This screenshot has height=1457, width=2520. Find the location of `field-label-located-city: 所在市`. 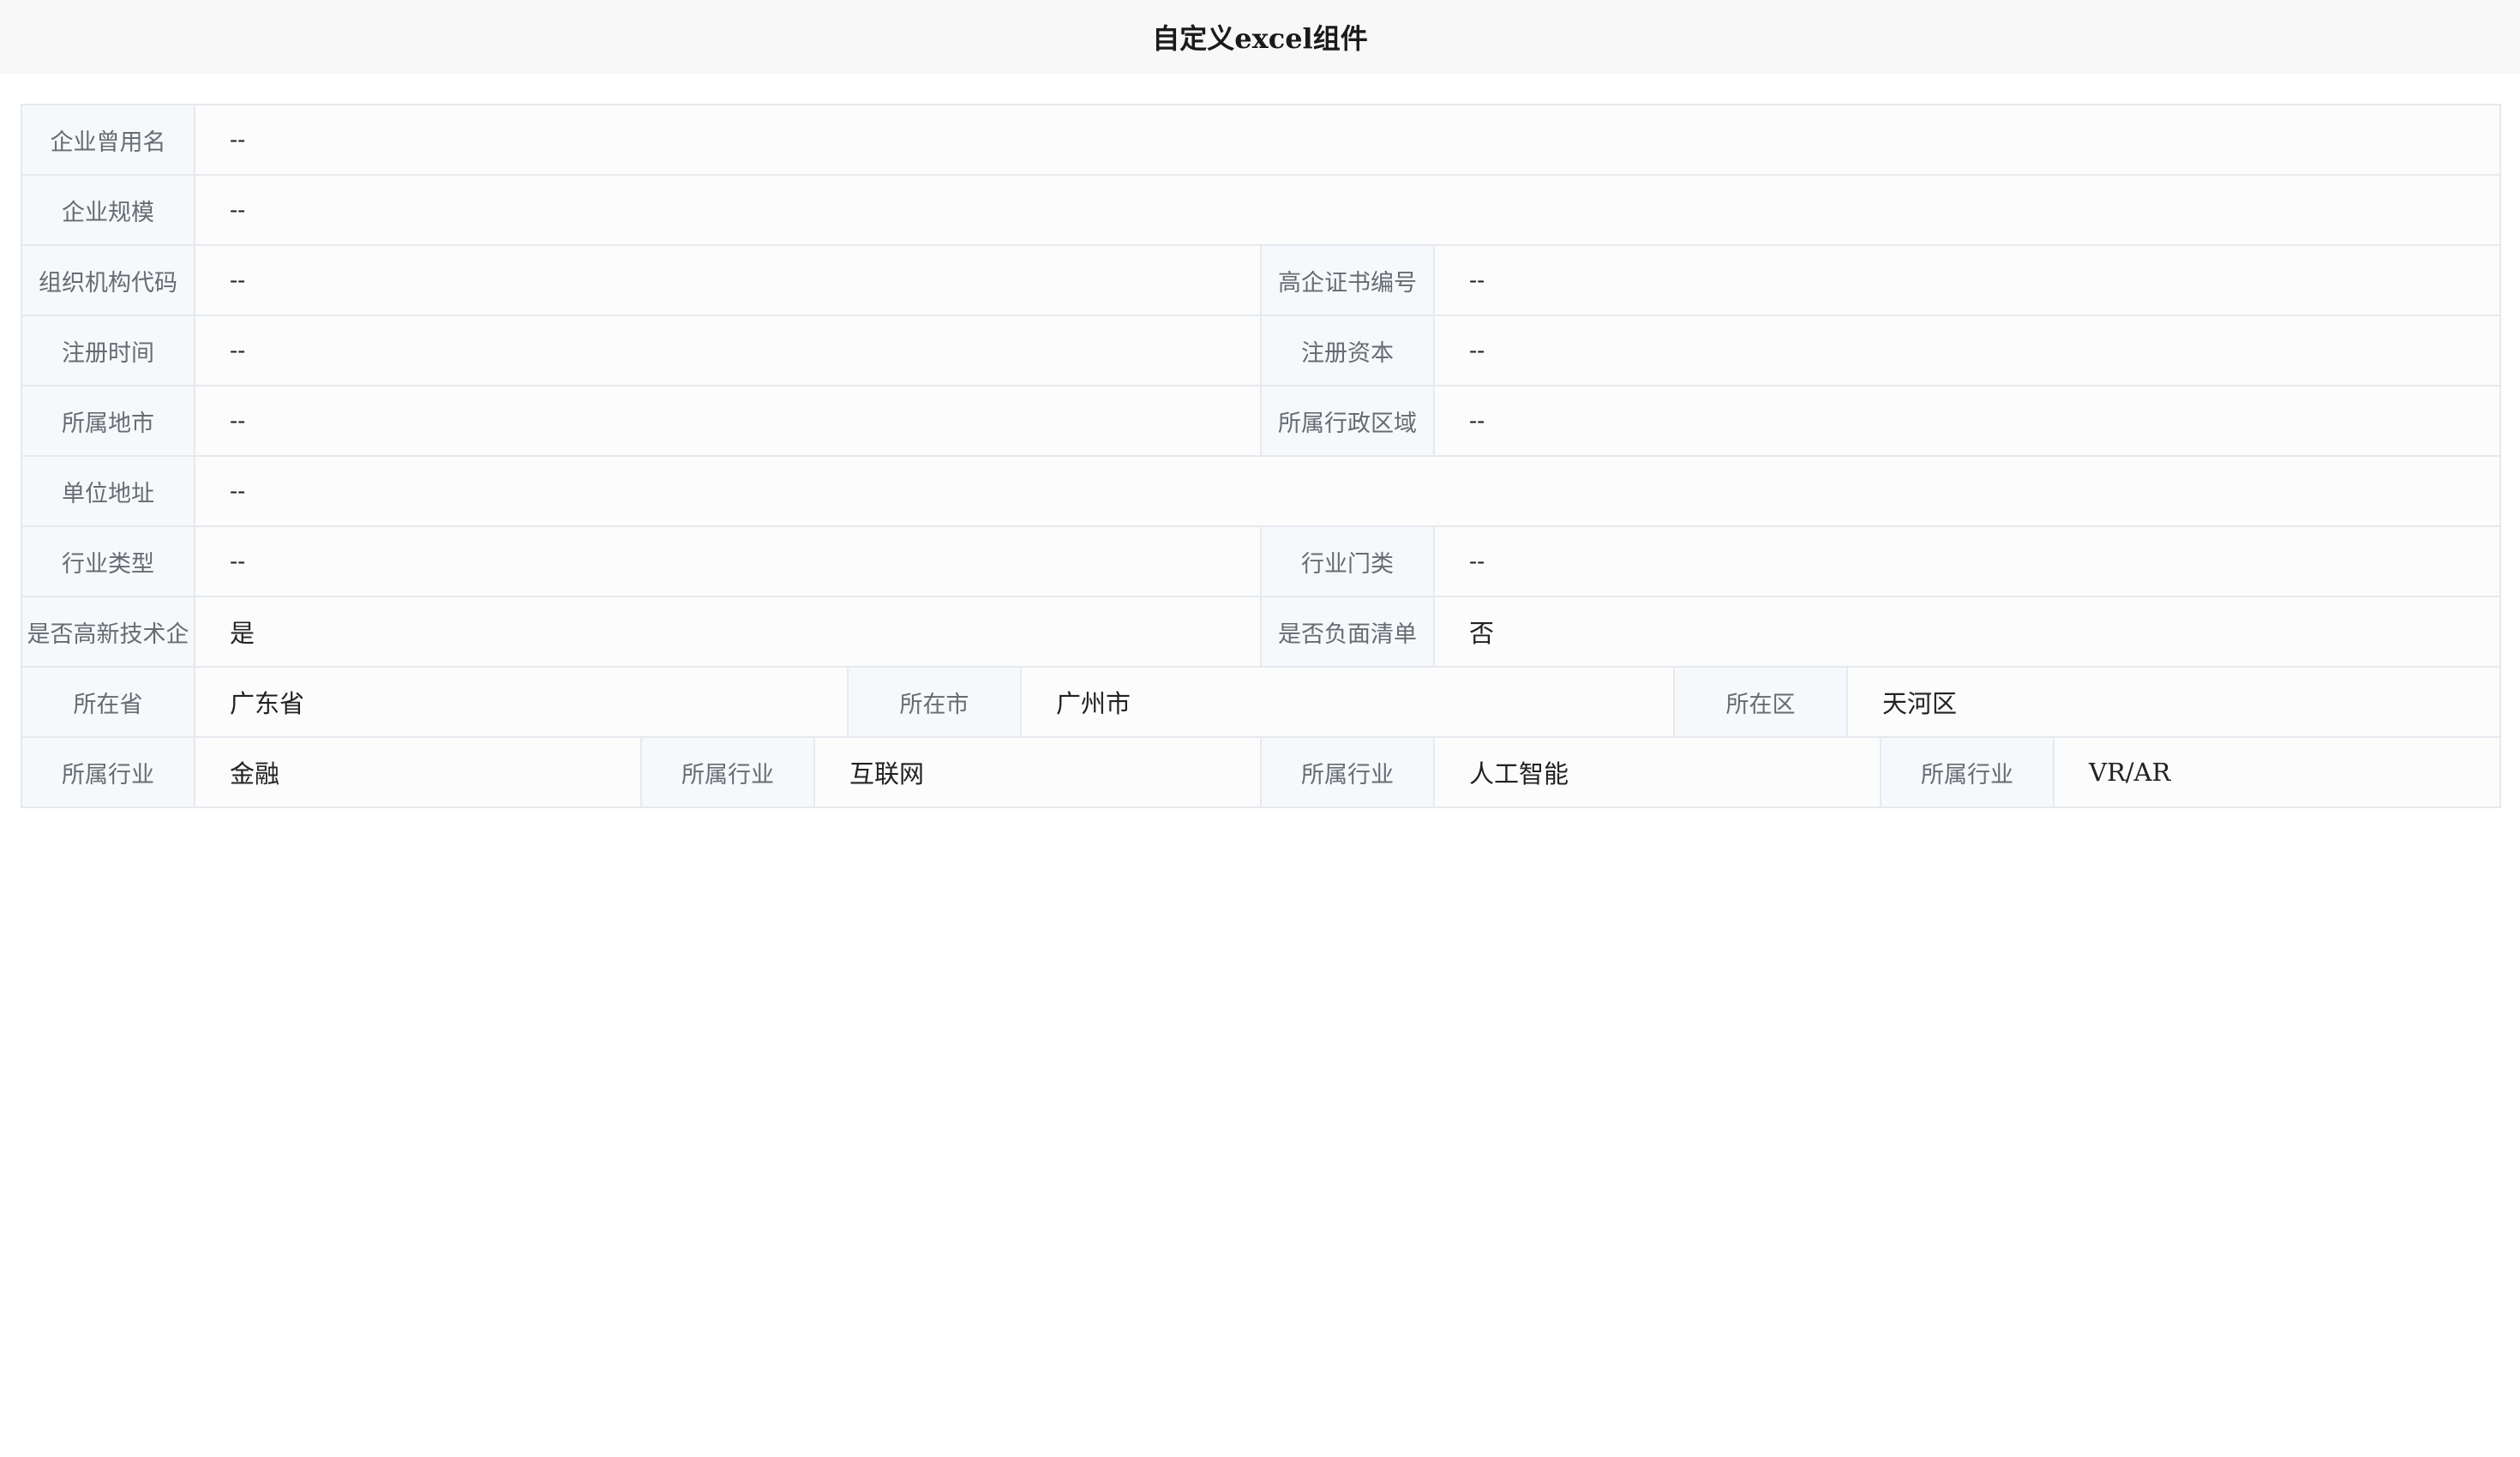

field-label-located-city: 所在市 is located at coordinates (935, 703).